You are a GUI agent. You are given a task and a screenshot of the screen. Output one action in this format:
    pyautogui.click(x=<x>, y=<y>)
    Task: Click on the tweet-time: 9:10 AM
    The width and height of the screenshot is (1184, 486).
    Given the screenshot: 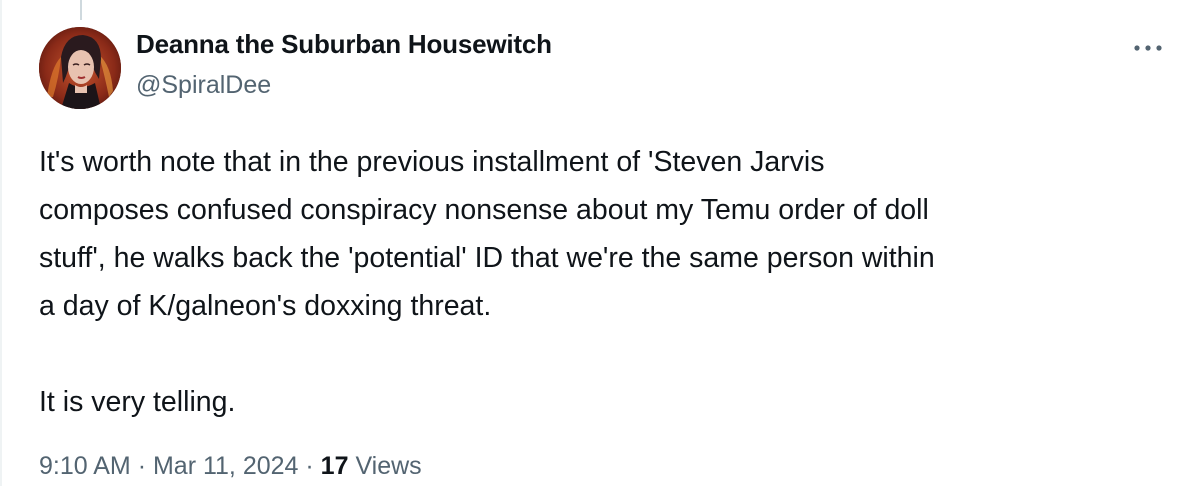 What is the action you would take?
    pyautogui.click(x=85, y=466)
    